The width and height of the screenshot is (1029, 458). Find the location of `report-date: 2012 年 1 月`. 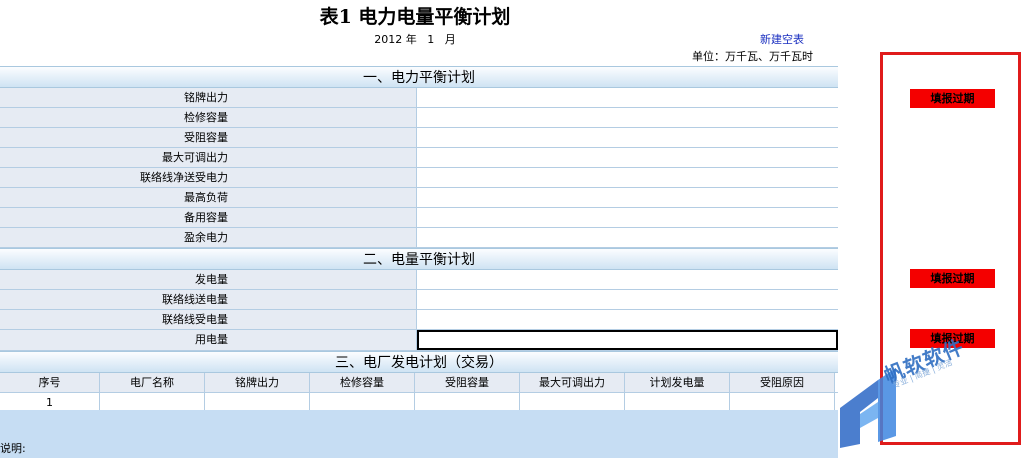

report-date: 2012 年 1 月 is located at coordinates (415, 39).